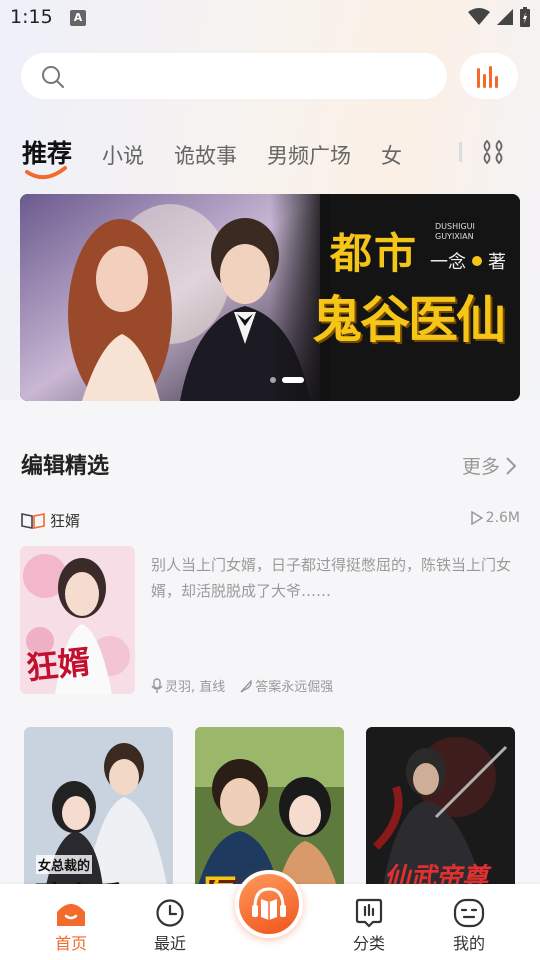  I want to click on author: 答案永远倔强, so click(286, 685).